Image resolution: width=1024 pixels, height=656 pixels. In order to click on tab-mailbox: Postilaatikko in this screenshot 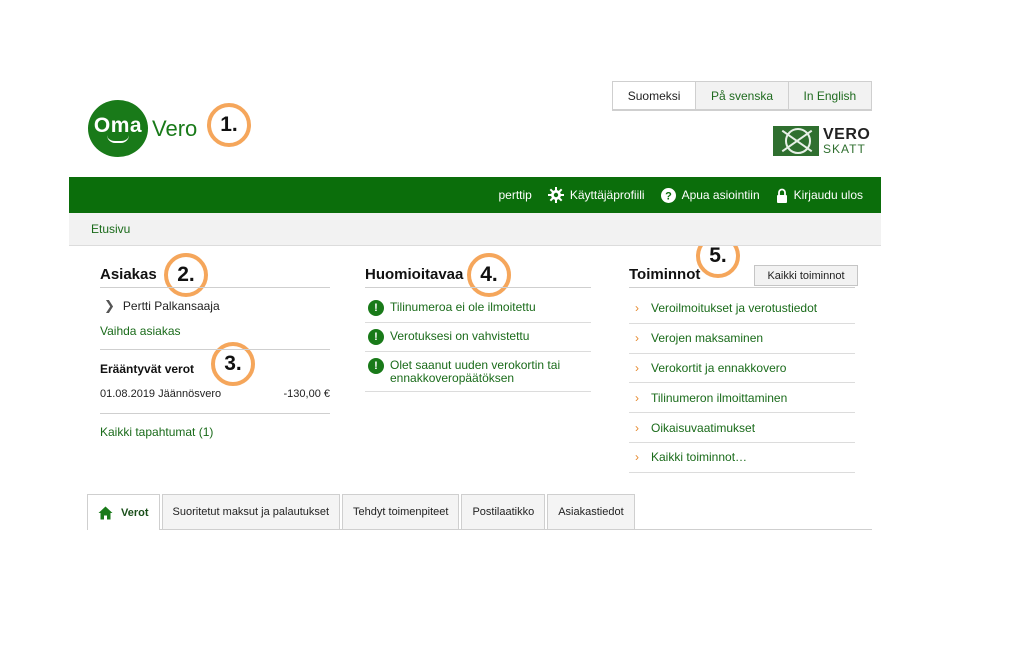, I will do `click(503, 511)`.